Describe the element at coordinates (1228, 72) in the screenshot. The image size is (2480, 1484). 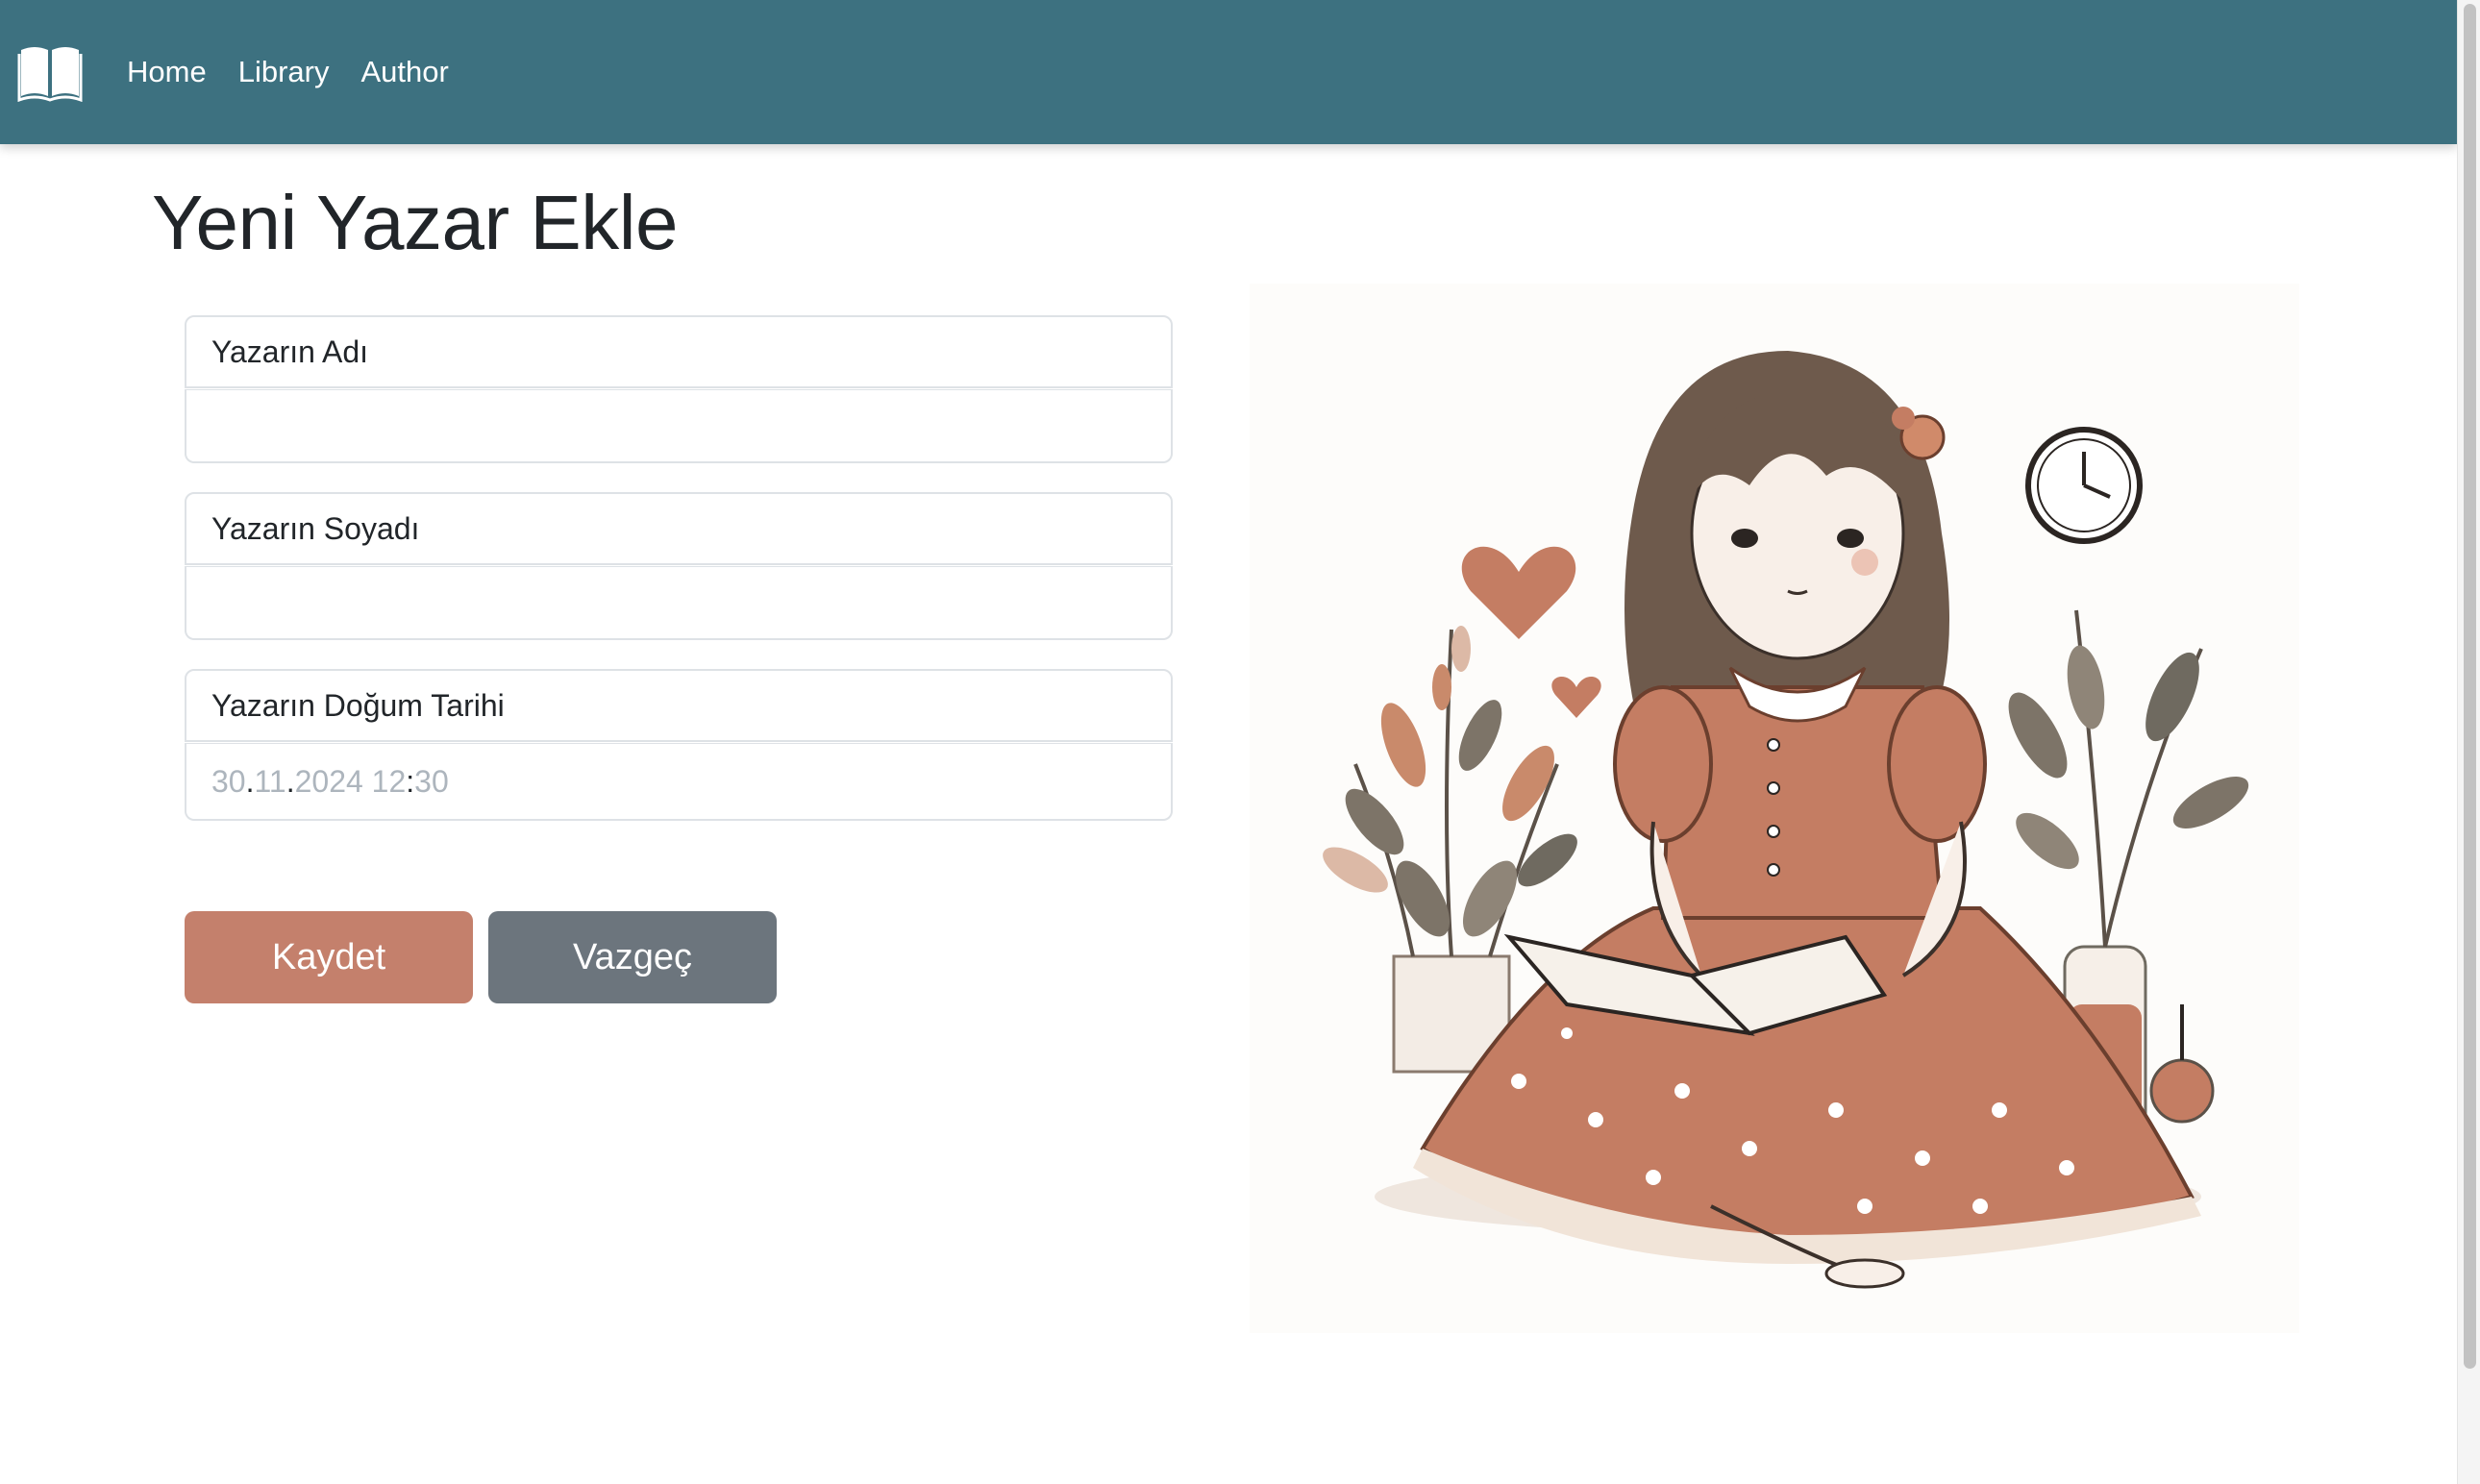
I see `top-navbar: Home Library Author` at that location.